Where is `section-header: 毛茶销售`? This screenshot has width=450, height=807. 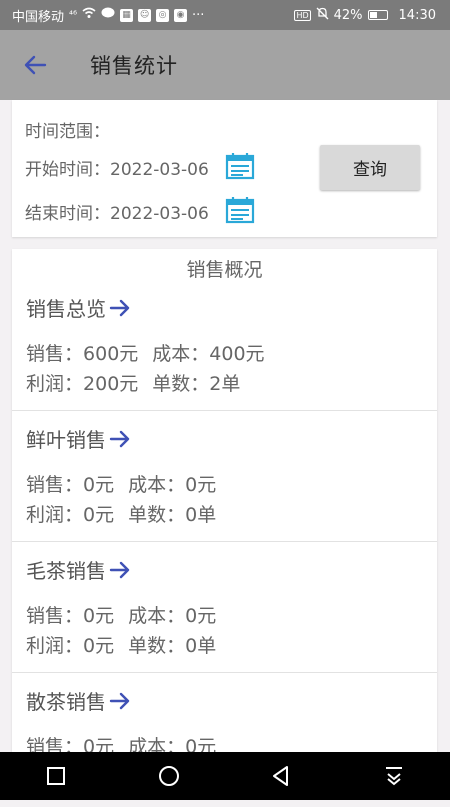 section-header: 毛茶销售 is located at coordinates (78, 569).